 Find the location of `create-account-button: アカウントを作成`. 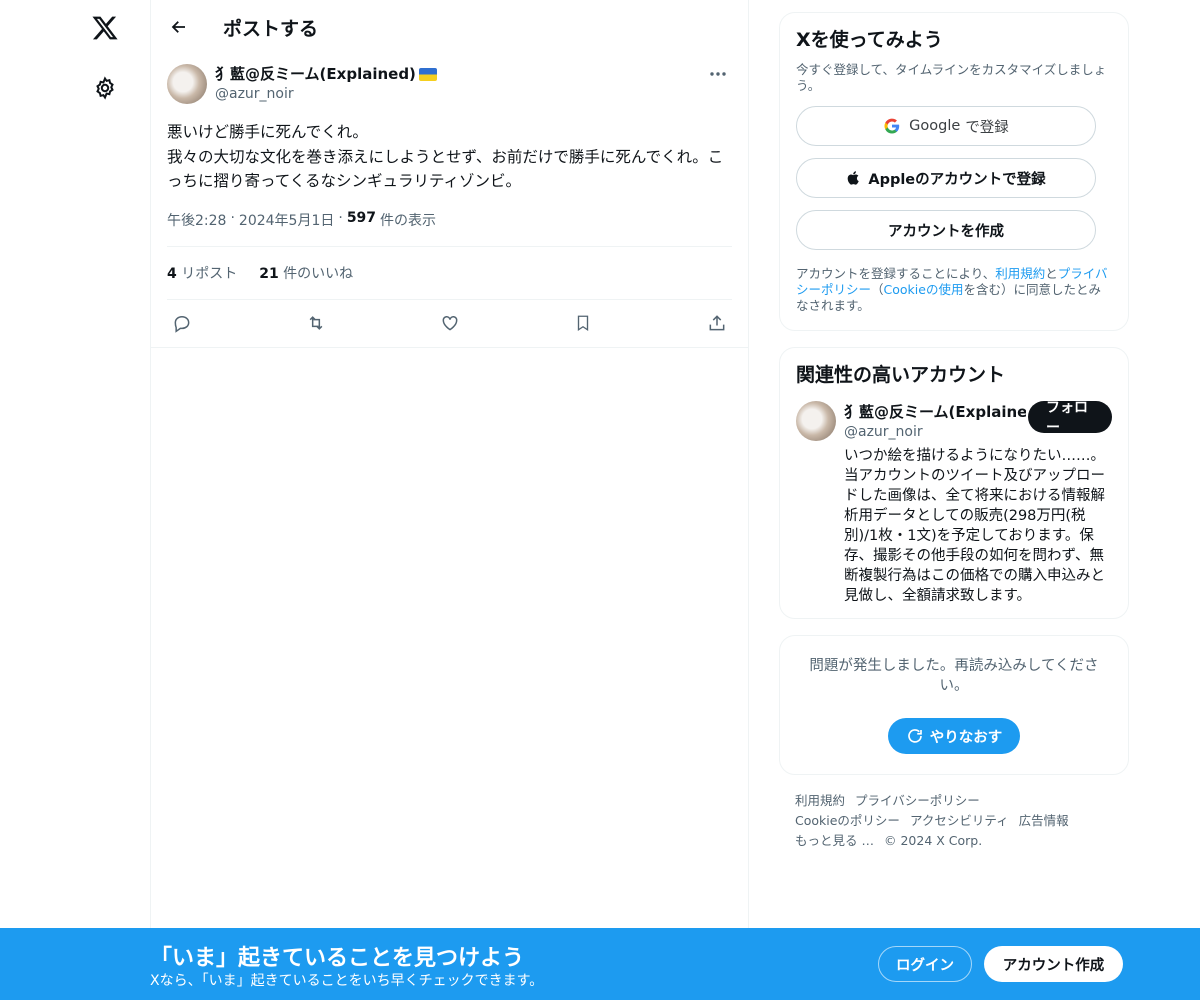

create-account-button: アカウントを作成 is located at coordinates (946, 230).